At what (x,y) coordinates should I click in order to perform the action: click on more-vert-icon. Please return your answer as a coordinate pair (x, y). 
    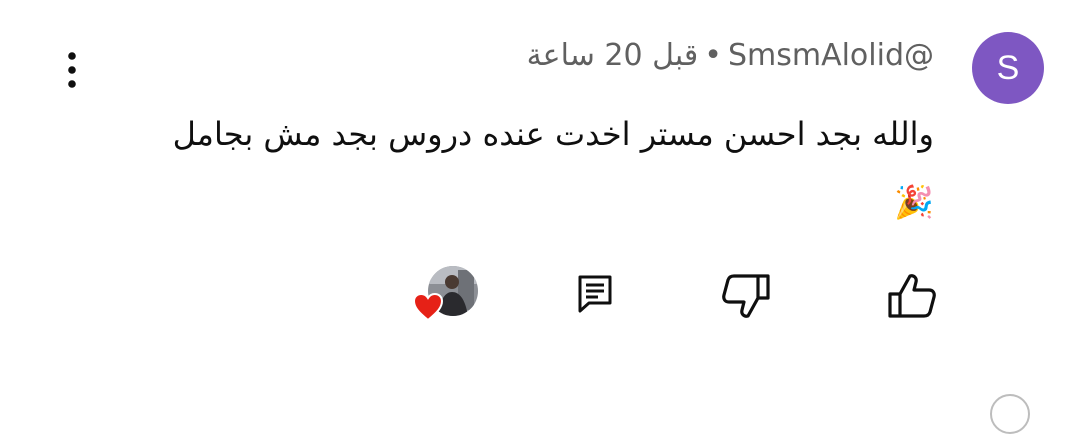
    Looking at the image, I should click on (72, 70).